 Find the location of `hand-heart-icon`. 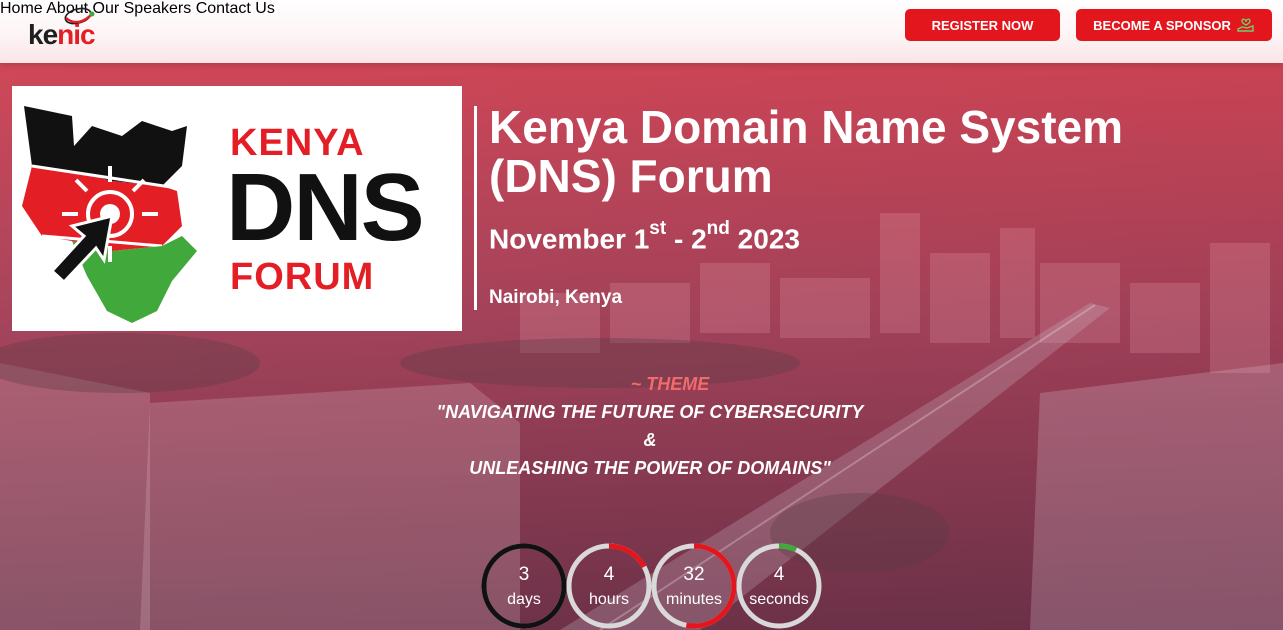

hand-heart-icon is located at coordinates (1245, 25).